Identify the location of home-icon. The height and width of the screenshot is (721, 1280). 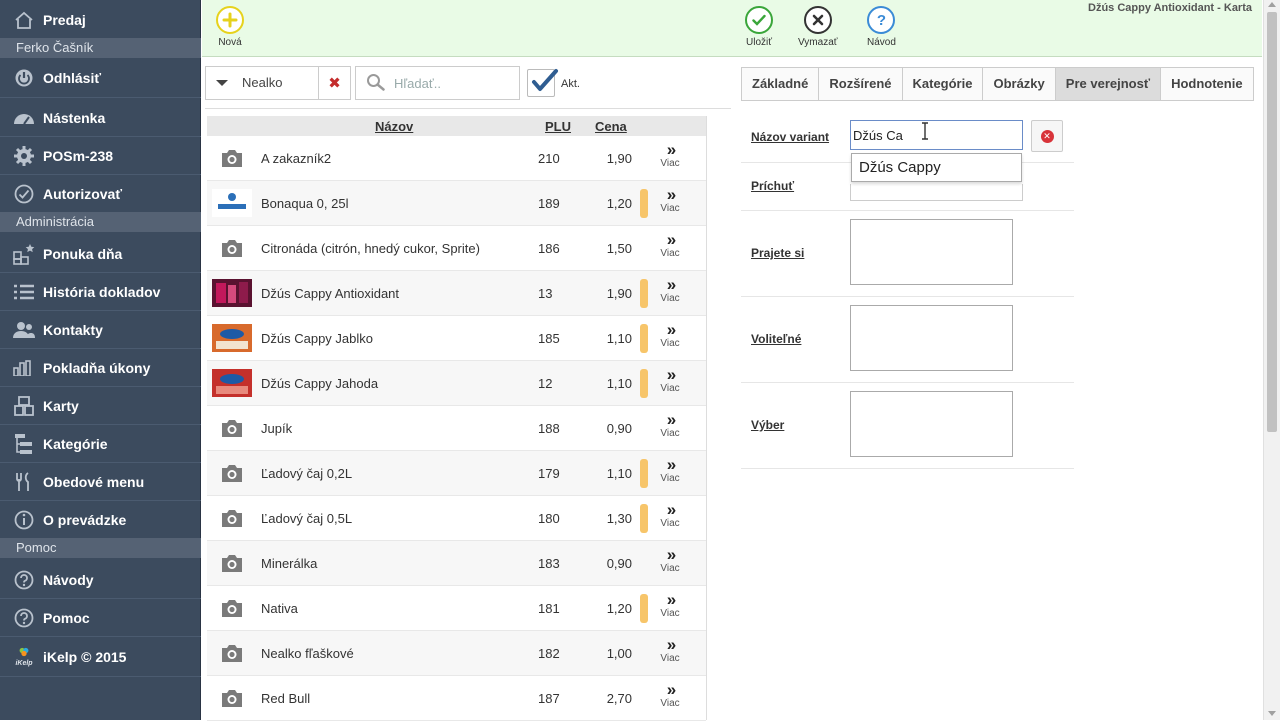
(24, 20).